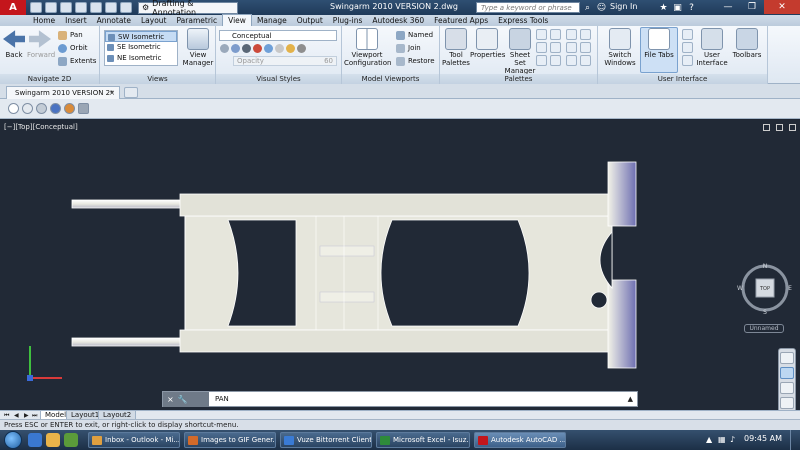  I want to click on toolbar-options-icon, so click(83, 108).